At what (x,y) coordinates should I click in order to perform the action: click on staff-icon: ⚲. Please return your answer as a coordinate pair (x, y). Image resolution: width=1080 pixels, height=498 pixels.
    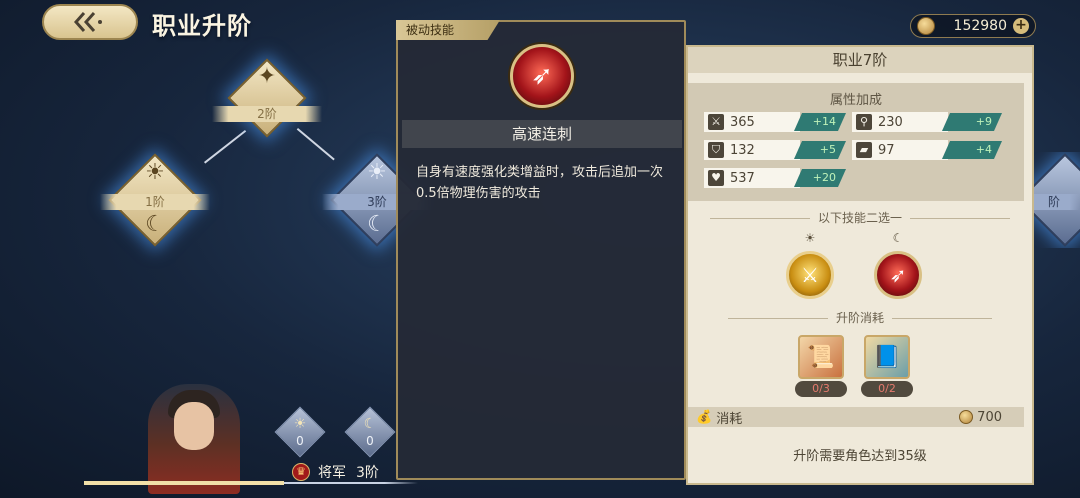
    Looking at the image, I should click on (864, 122).